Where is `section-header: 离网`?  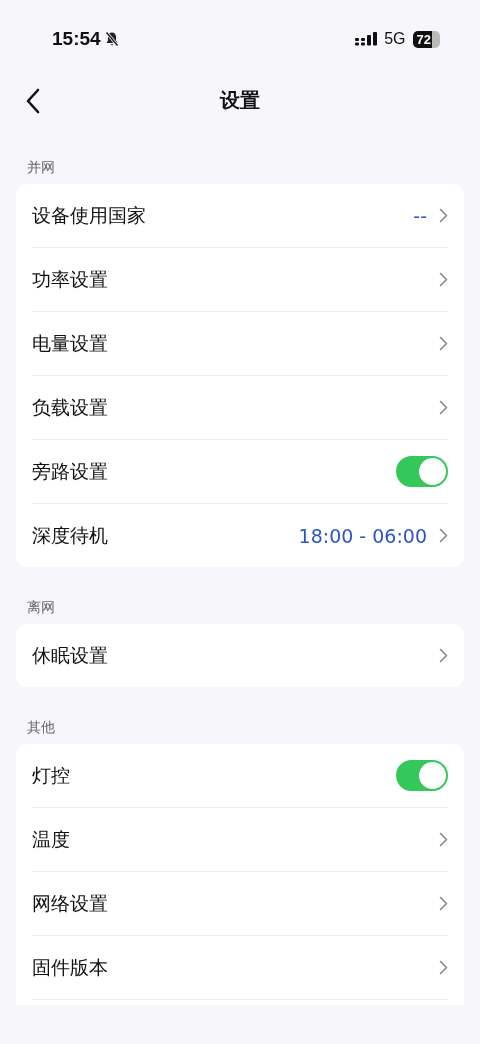 section-header: 离网 is located at coordinates (41, 607).